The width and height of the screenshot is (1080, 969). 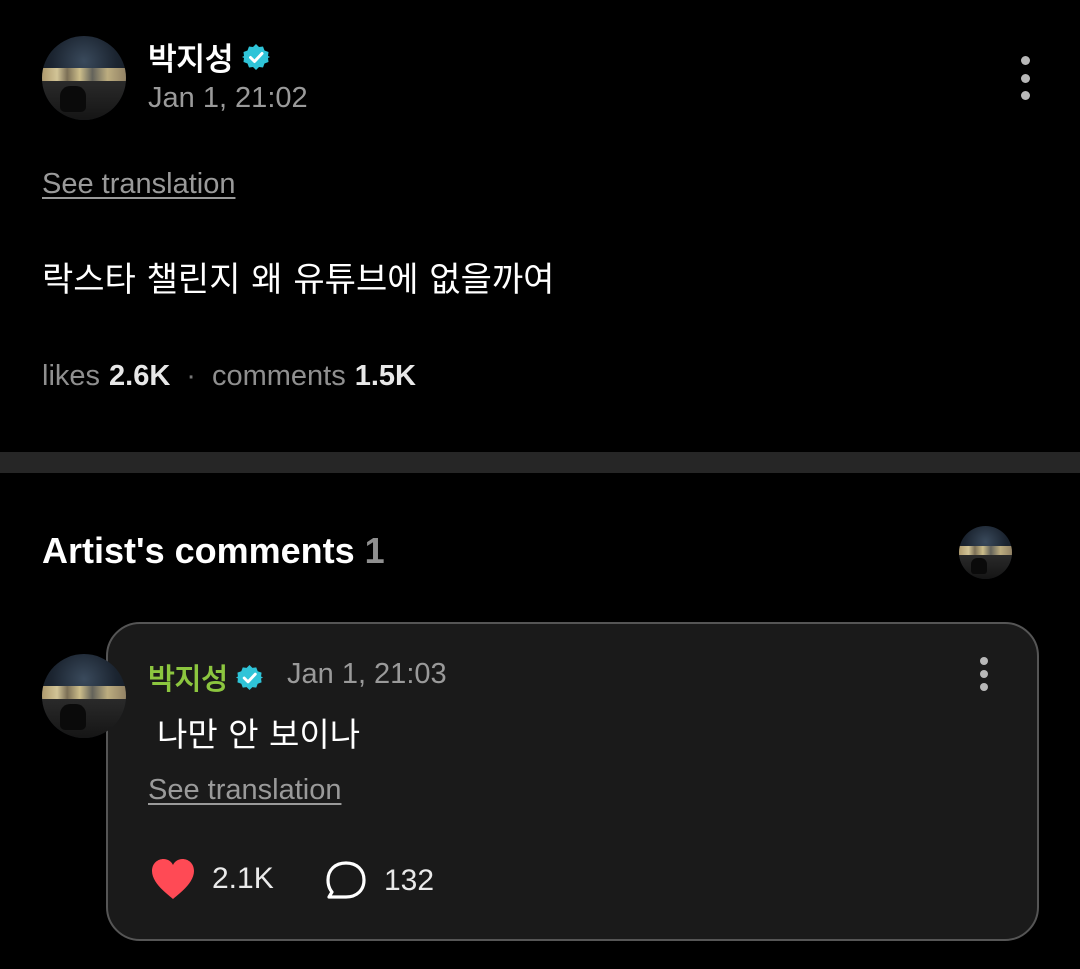 What do you see at coordinates (1025, 78) in the screenshot?
I see `post-more-options-icon` at bounding box center [1025, 78].